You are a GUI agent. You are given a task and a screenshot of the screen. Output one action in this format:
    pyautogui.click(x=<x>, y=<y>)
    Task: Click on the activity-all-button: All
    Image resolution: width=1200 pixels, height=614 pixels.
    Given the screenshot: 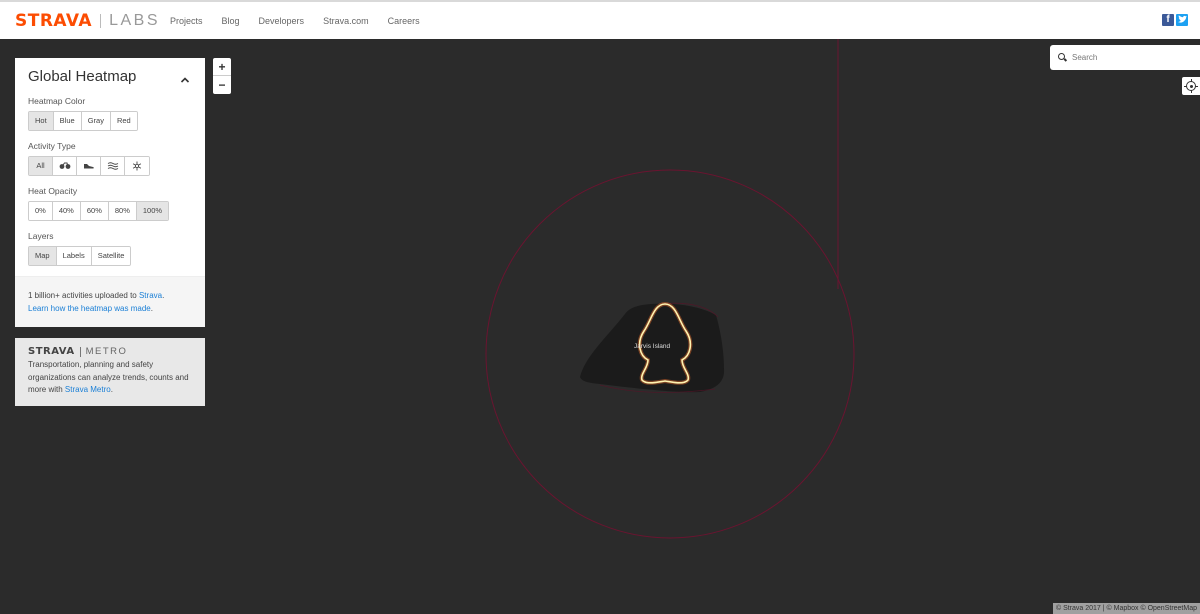 What is the action you would take?
    pyautogui.click(x=41, y=166)
    